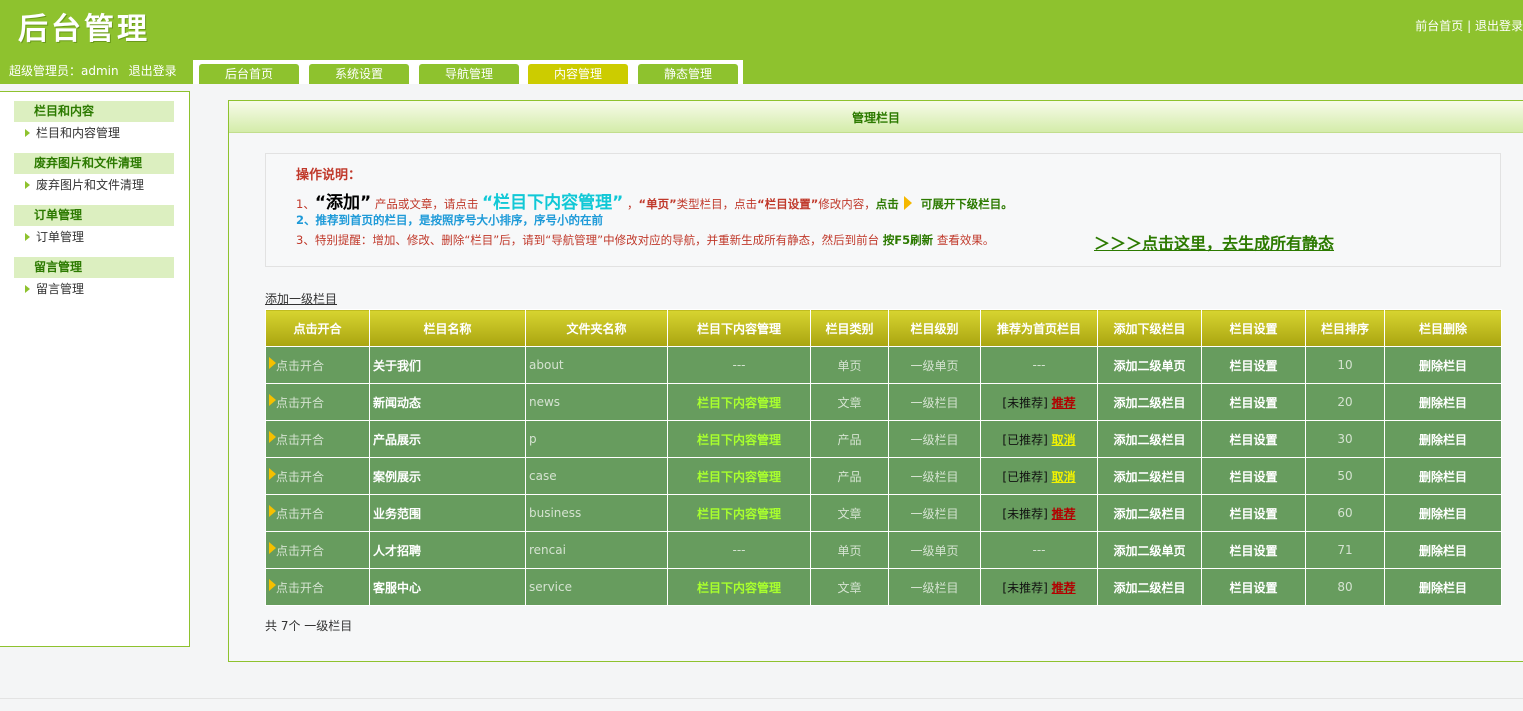 This screenshot has width=1523, height=711. I want to click on note-text: “单页”, so click(657, 204).